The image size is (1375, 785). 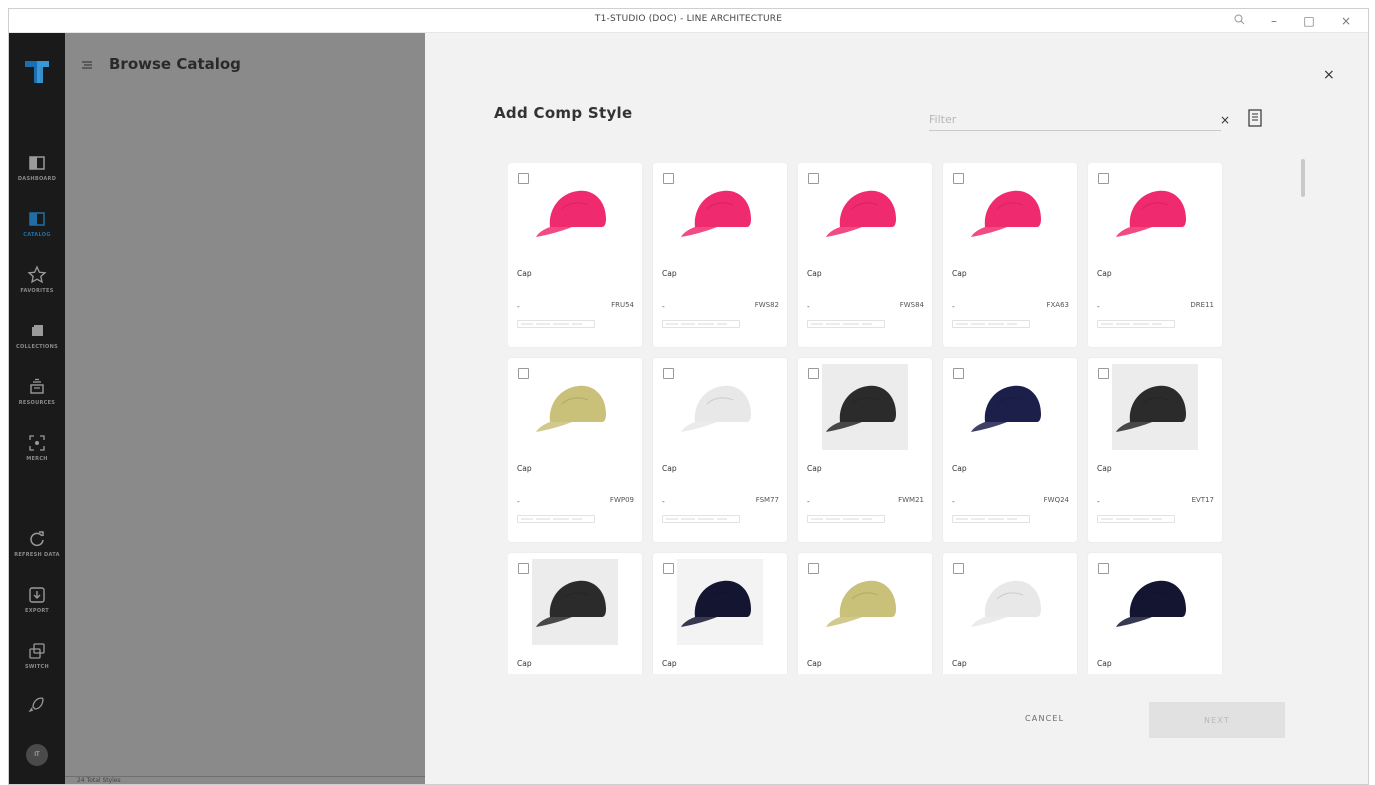 I want to click on style-card: Cap - EVT17, so click(x=1155, y=450).